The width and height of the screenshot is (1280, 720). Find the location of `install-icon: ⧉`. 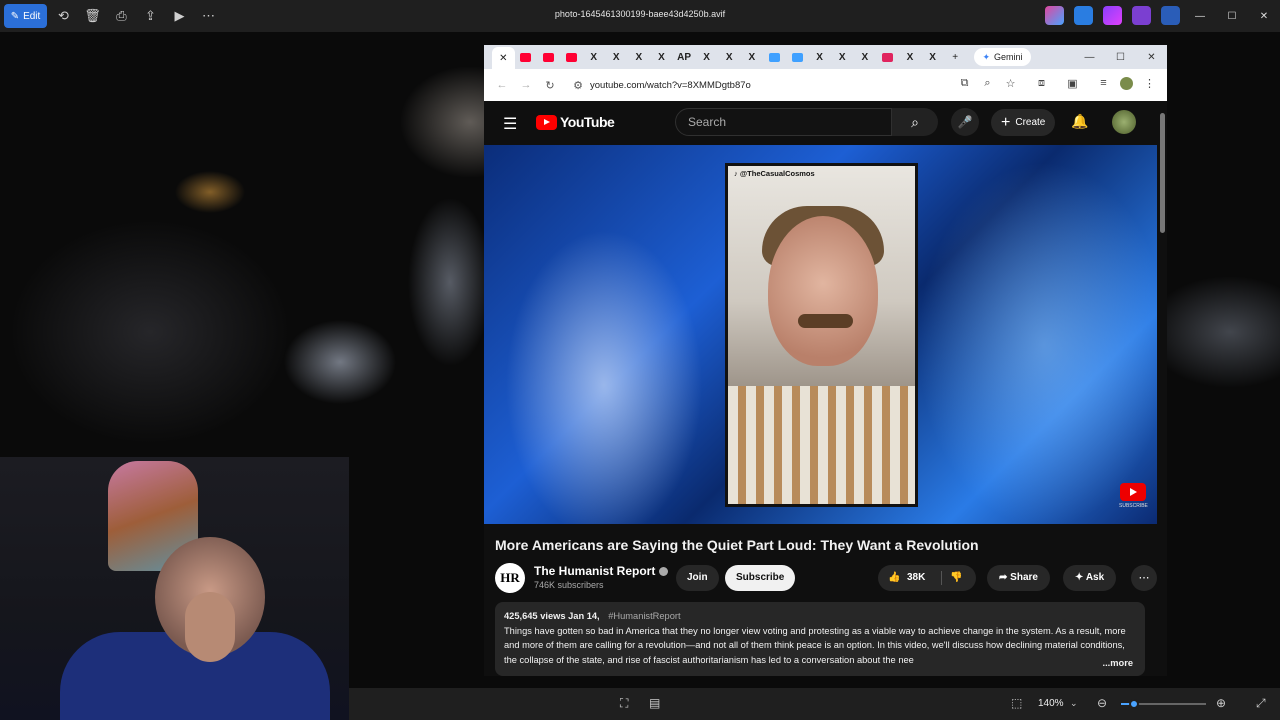

install-icon: ⧉ is located at coordinates (964, 85).